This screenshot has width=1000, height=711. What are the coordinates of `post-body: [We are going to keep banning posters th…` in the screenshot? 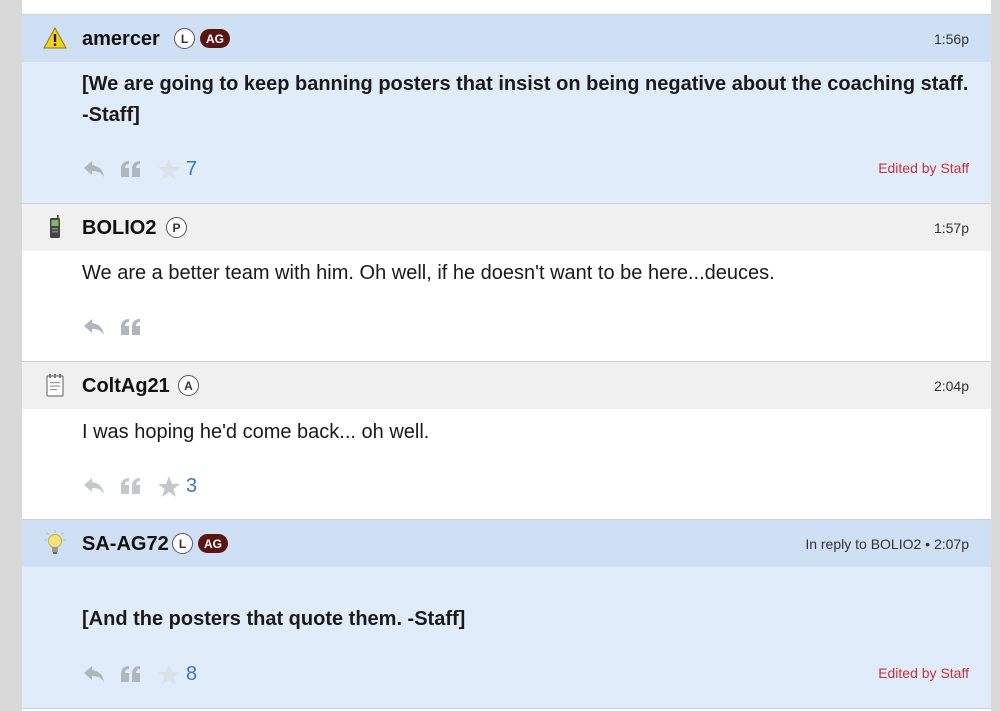 It's located at (525, 99).